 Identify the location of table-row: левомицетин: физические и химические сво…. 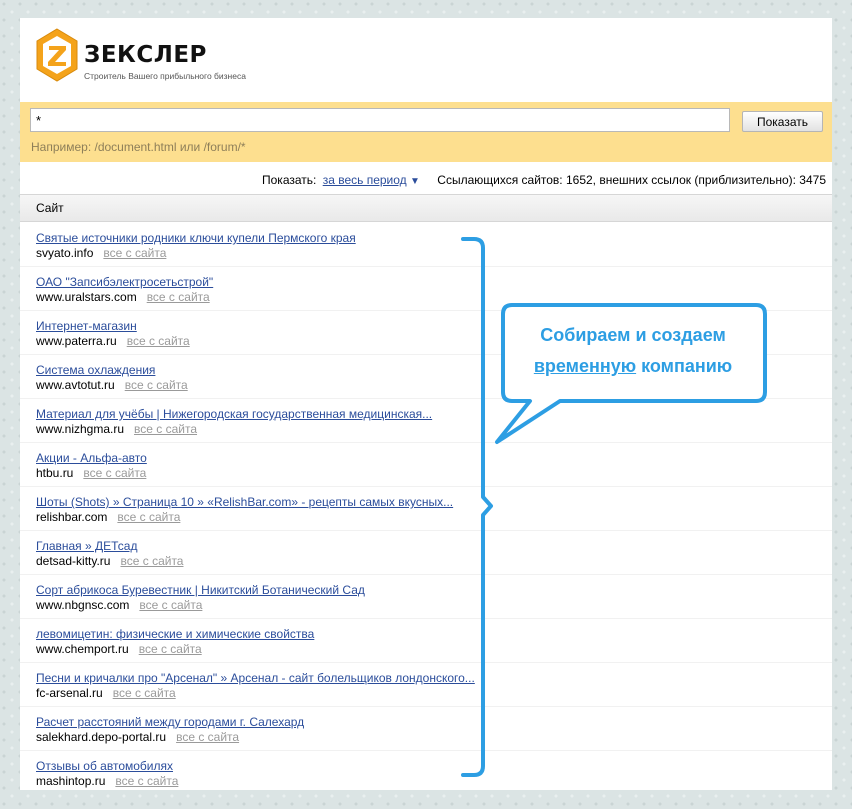
(426, 641).